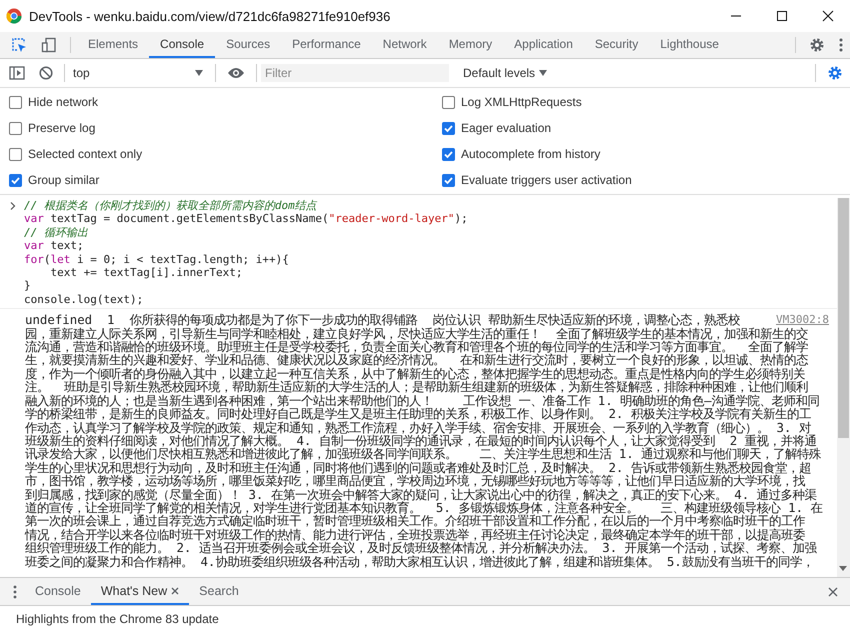  I want to click on setting-checkbox: Preserve log, so click(216, 128).